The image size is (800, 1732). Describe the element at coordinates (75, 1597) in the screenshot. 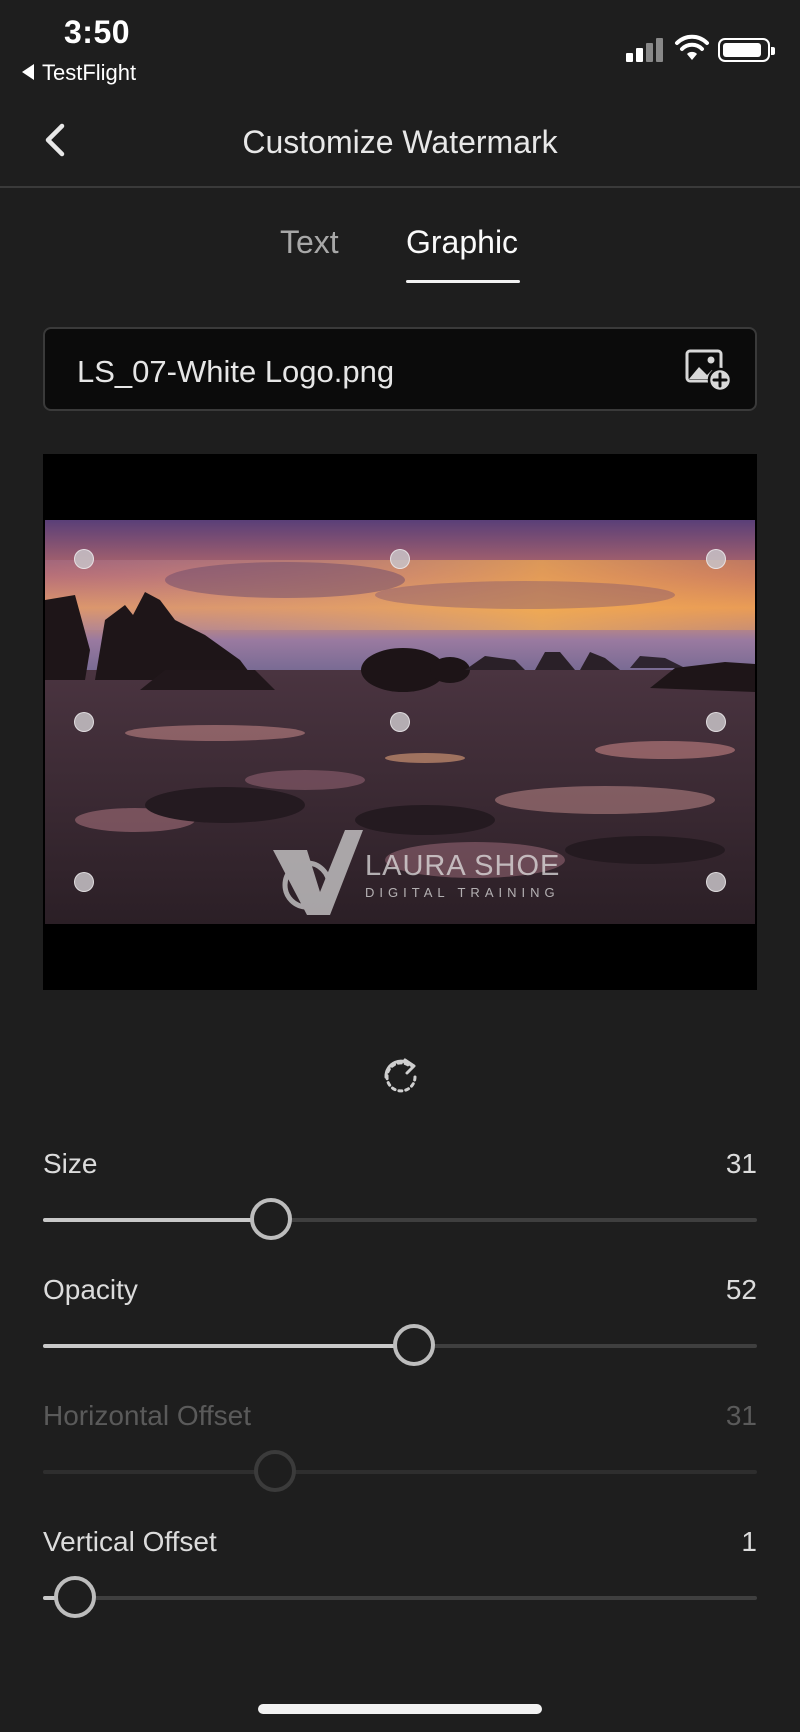

I see `vertical-offset-slider-thumb` at that location.